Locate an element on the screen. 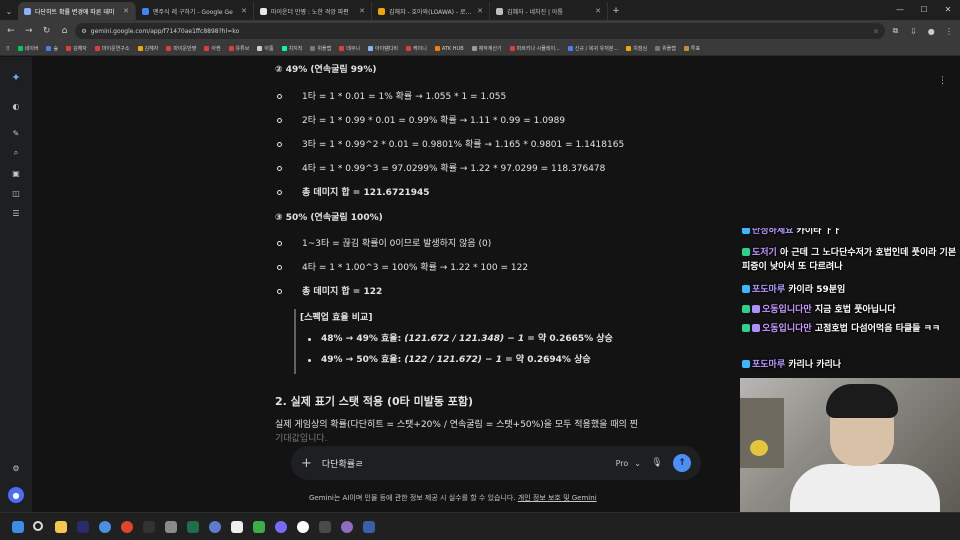  model-selector: Pro ⌄ is located at coordinates (628, 463).